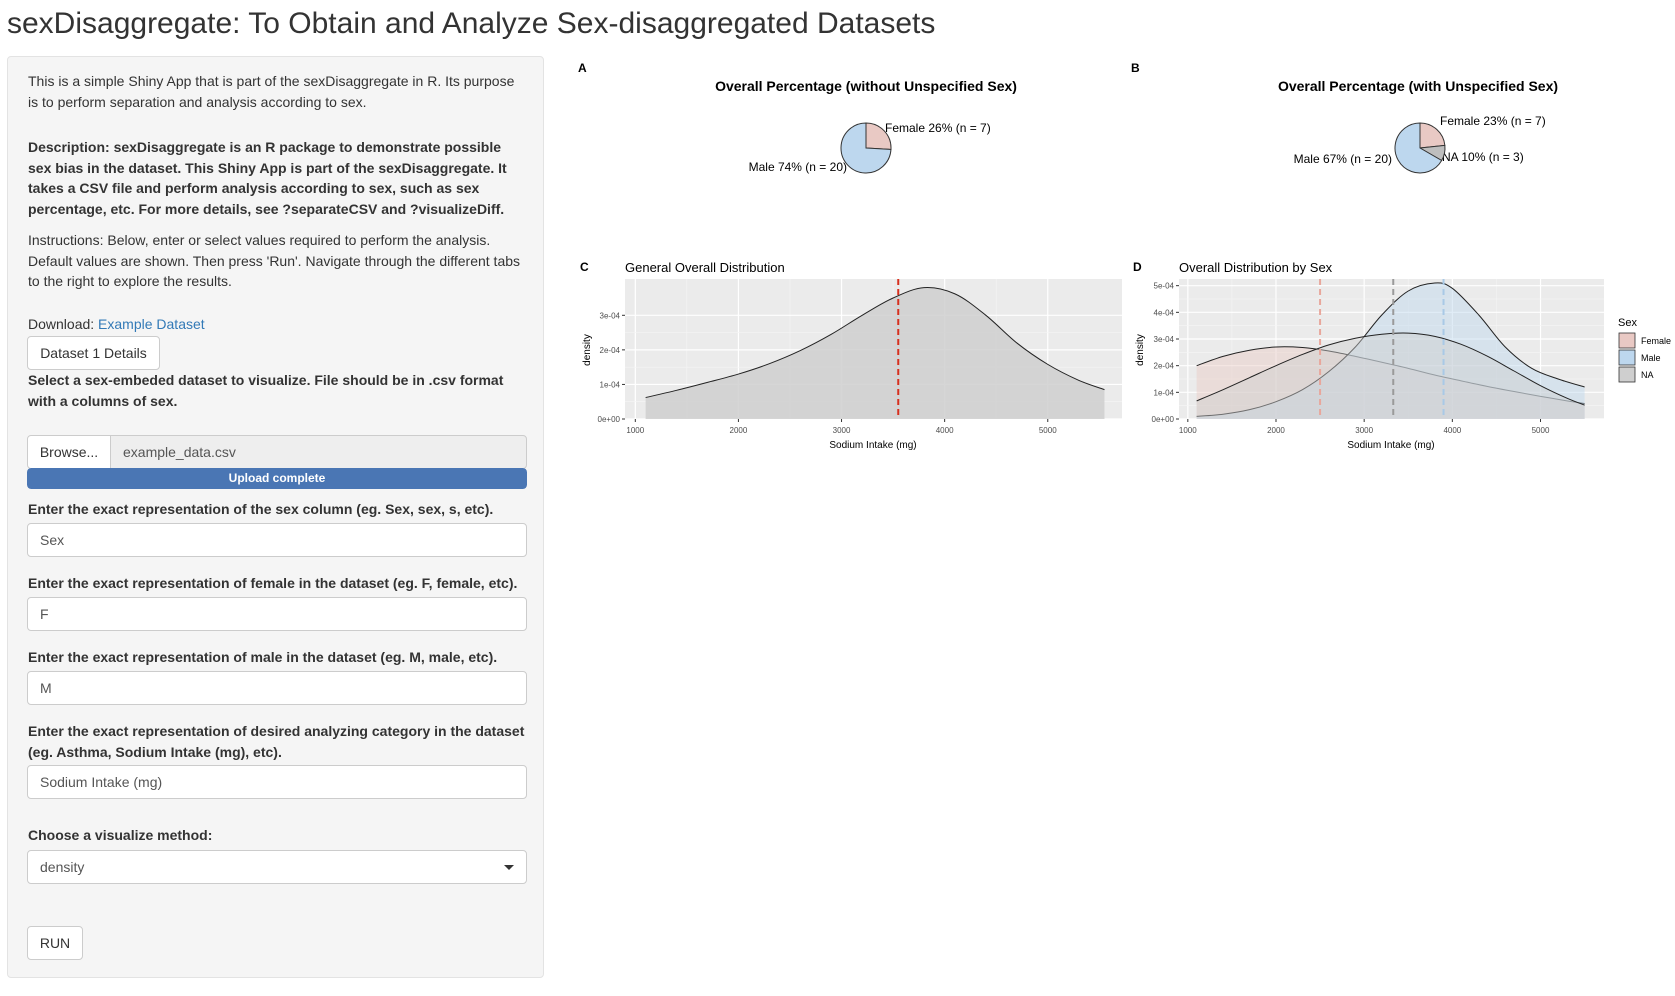 The width and height of the screenshot is (1675, 996). What do you see at coordinates (1541, 430) in the screenshot?
I see `chart-d-xtick-label: 5000` at bounding box center [1541, 430].